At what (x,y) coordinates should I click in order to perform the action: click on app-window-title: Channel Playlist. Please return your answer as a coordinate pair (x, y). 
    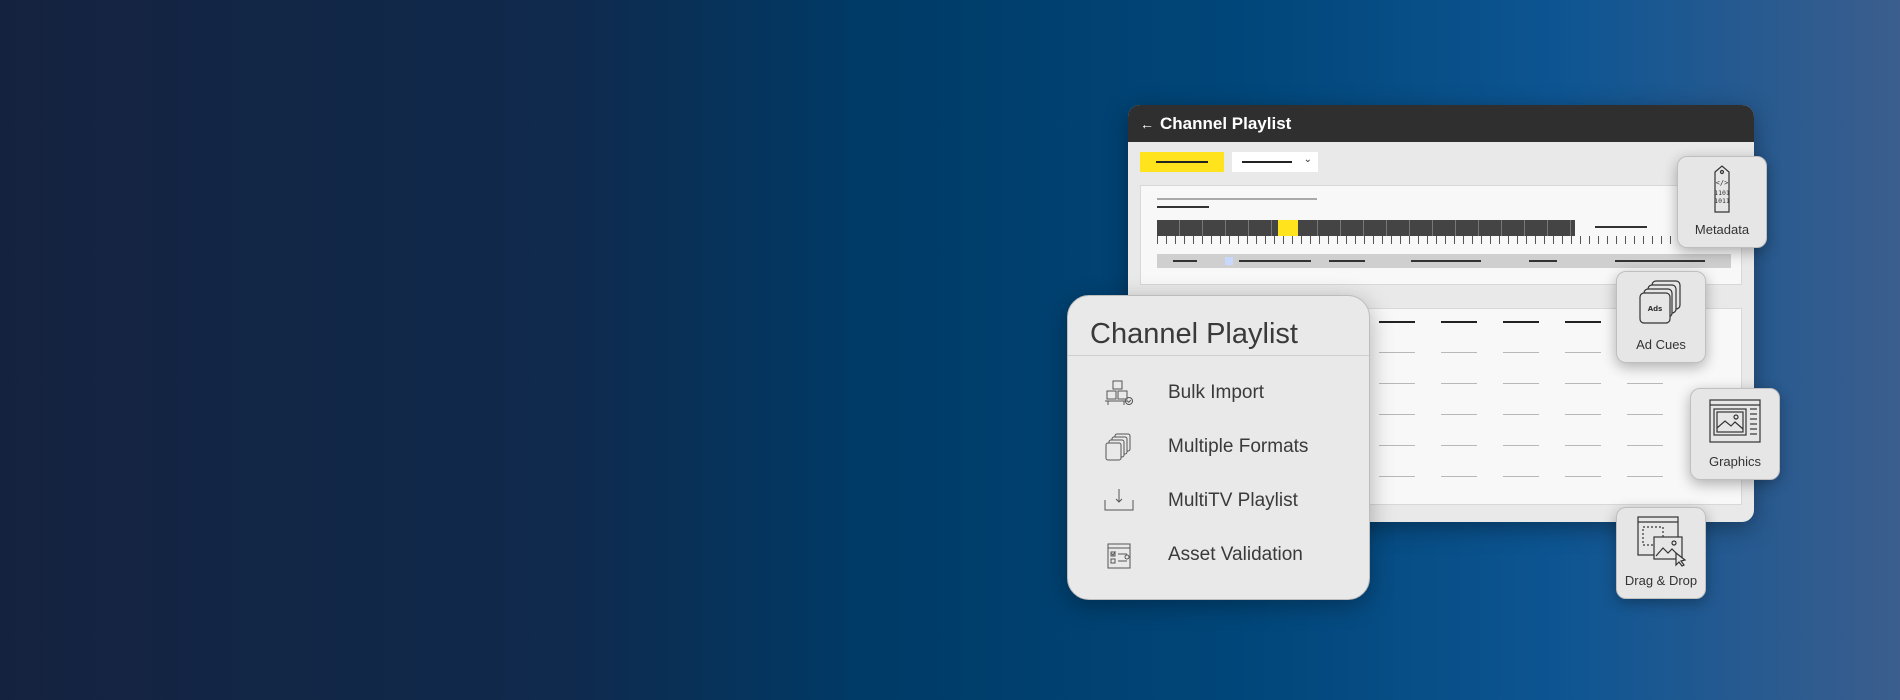
    Looking at the image, I should click on (1226, 123).